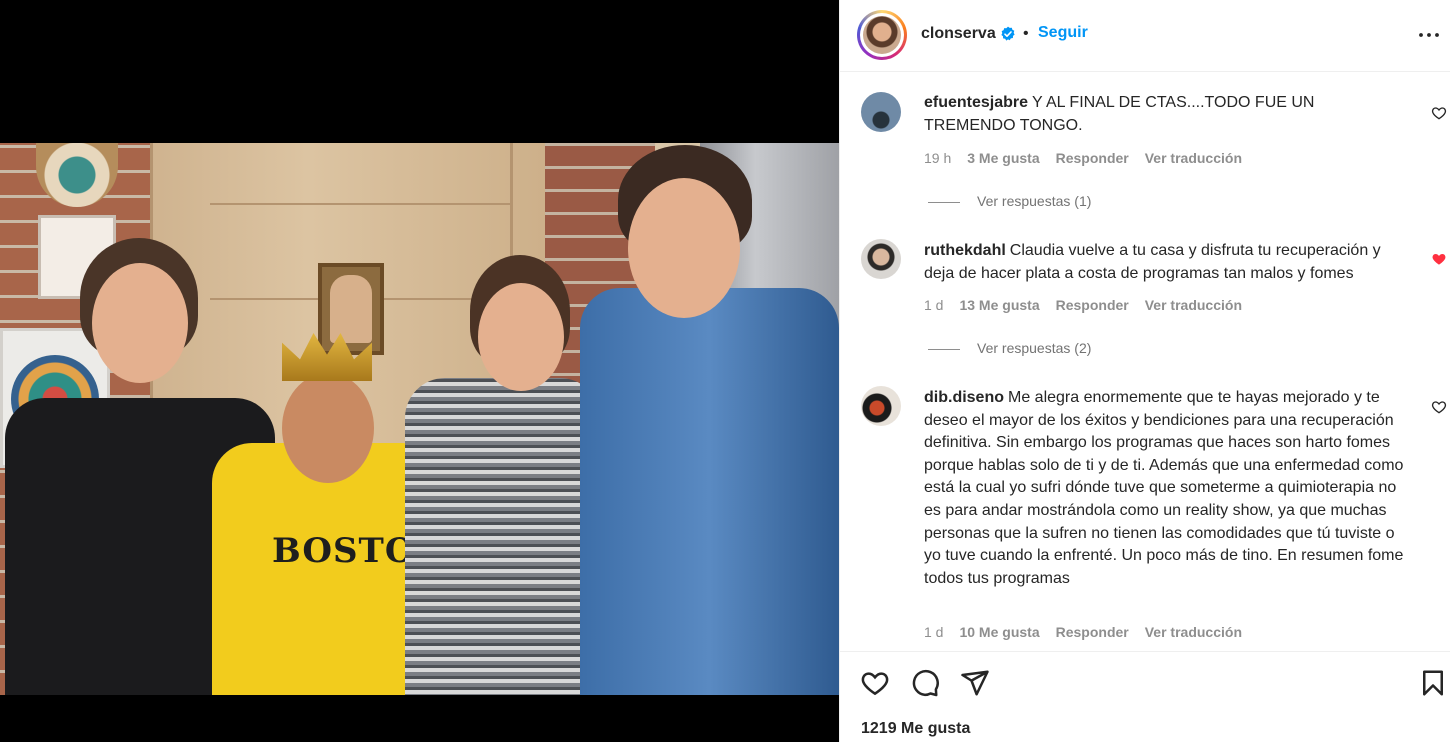  Describe the element at coordinates (999, 305) in the screenshot. I see `comment-likes: 13 Me gusta` at that location.